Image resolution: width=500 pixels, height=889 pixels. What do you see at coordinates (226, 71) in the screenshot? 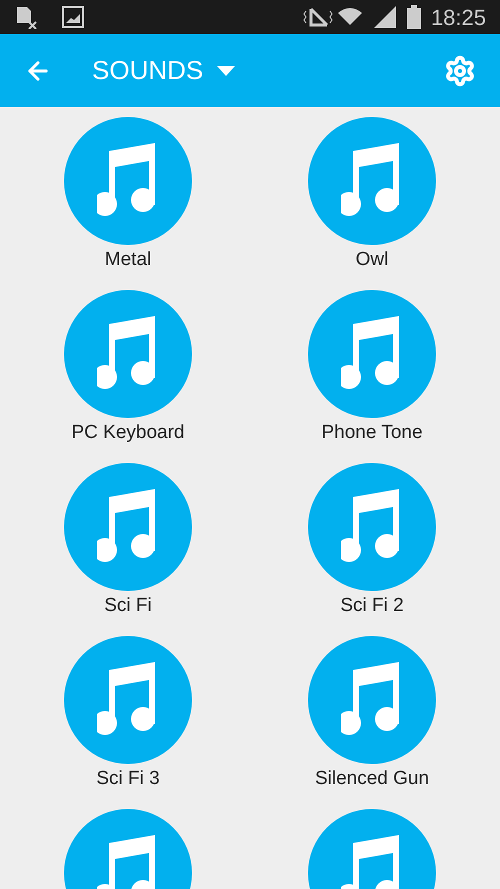
I see `caret-icon` at bounding box center [226, 71].